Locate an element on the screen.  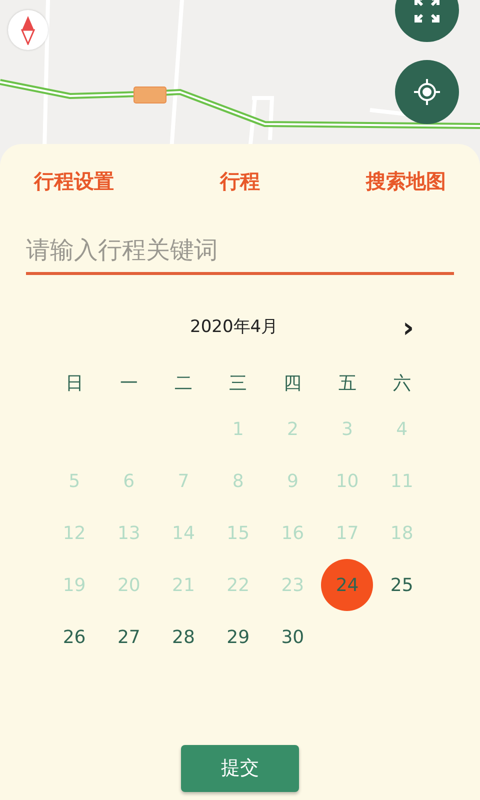
calendar-day: 5 is located at coordinates (74, 481).